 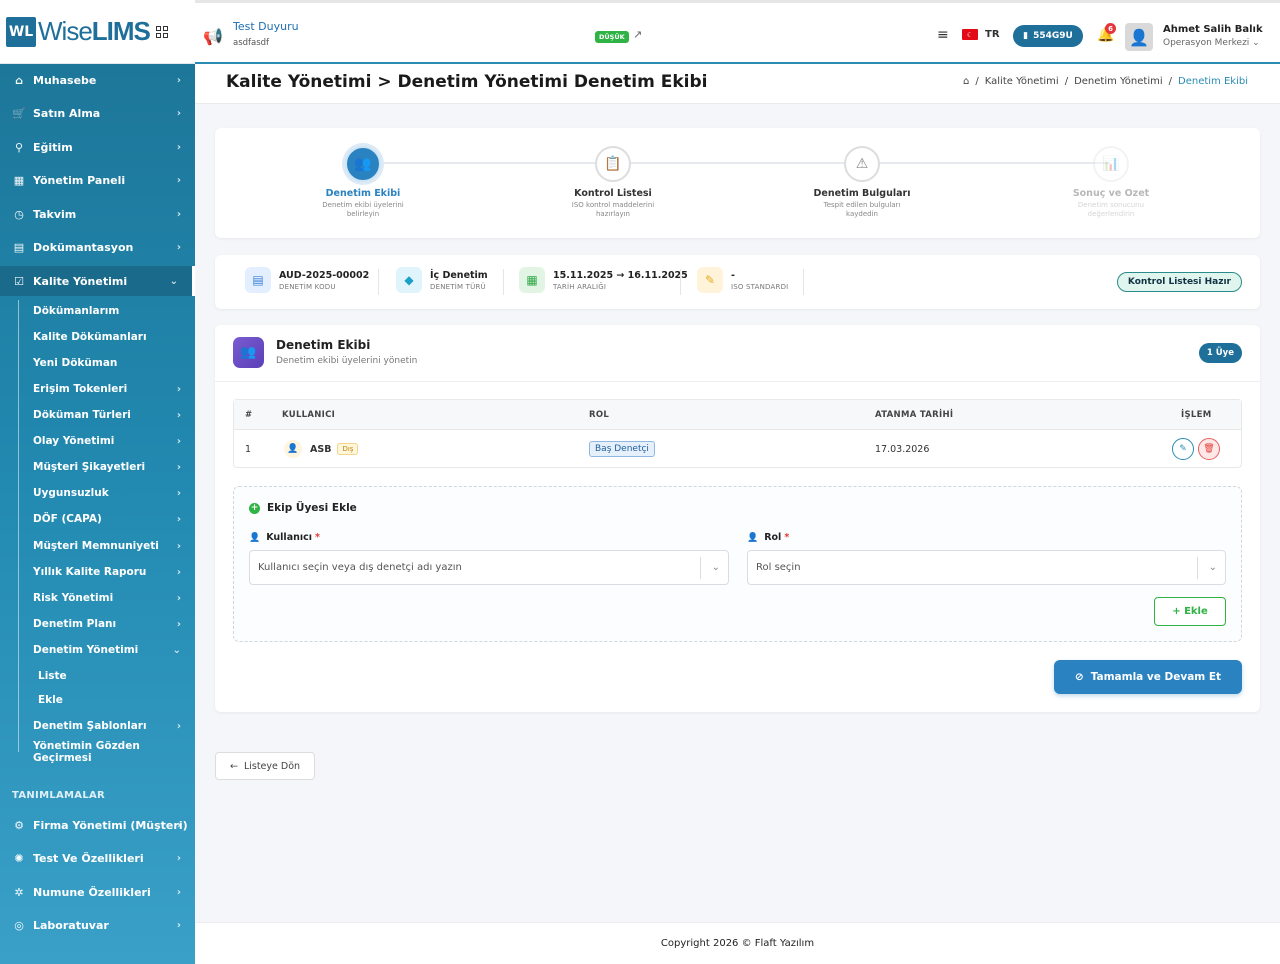 What do you see at coordinates (1139, 37) in the screenshot?
I see `avatar: 👤` at bounding box center [1139, 37].